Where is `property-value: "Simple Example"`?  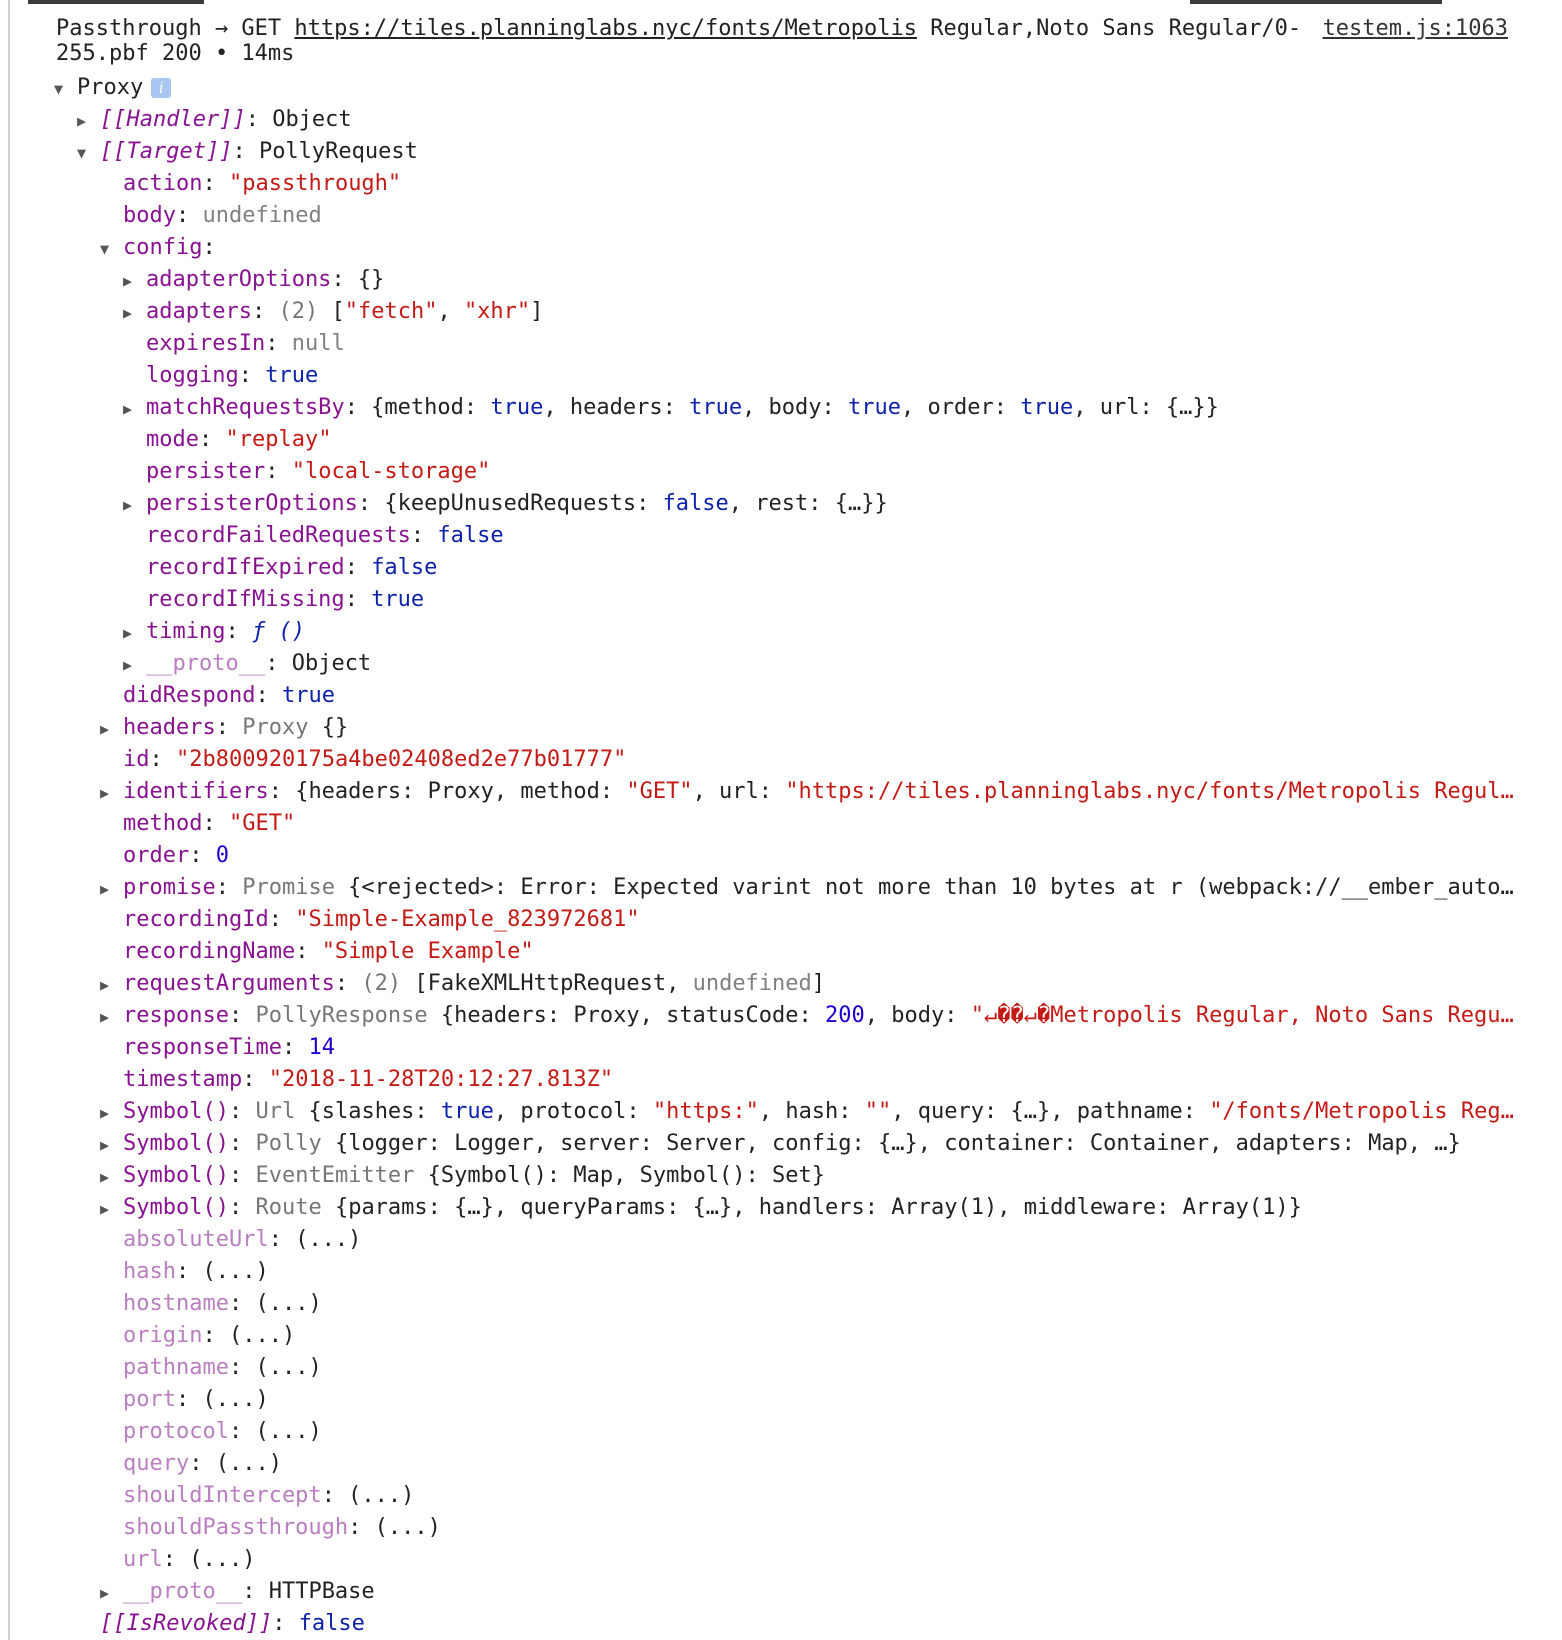
property-value: "Simple Example" is located at coordinates (427, 951).